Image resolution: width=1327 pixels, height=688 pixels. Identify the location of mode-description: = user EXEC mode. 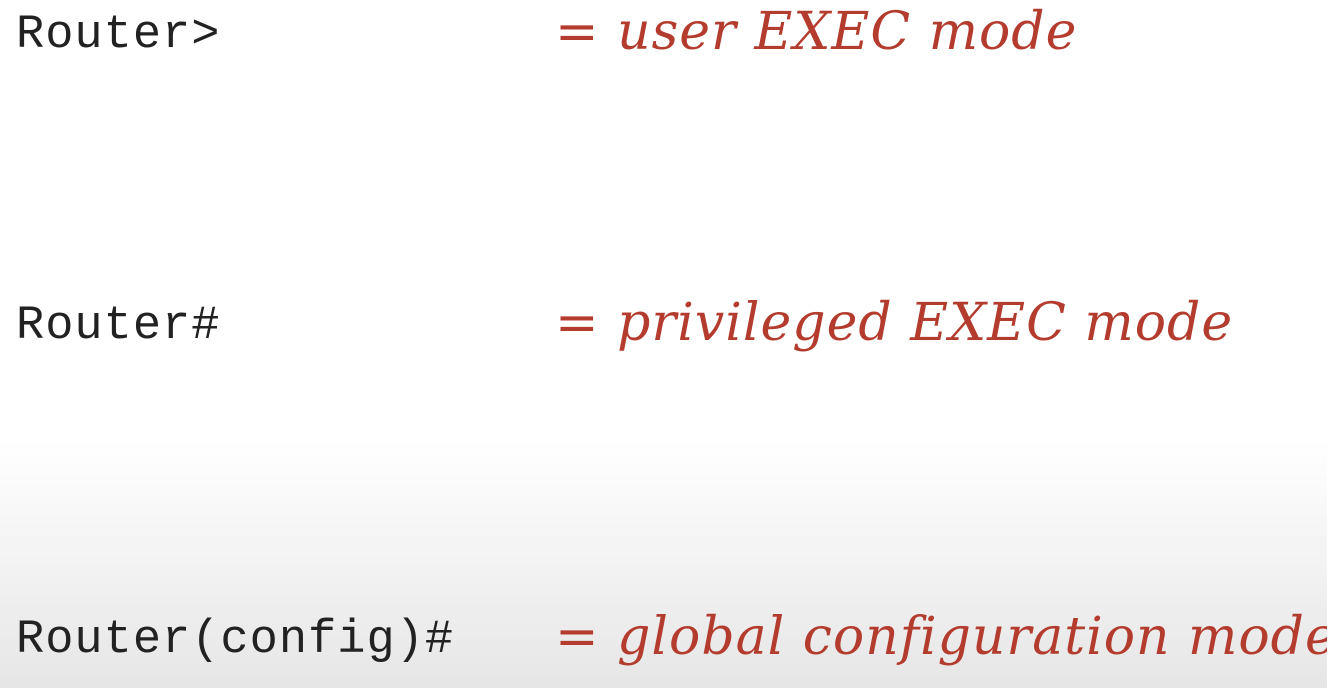
(816, 32).